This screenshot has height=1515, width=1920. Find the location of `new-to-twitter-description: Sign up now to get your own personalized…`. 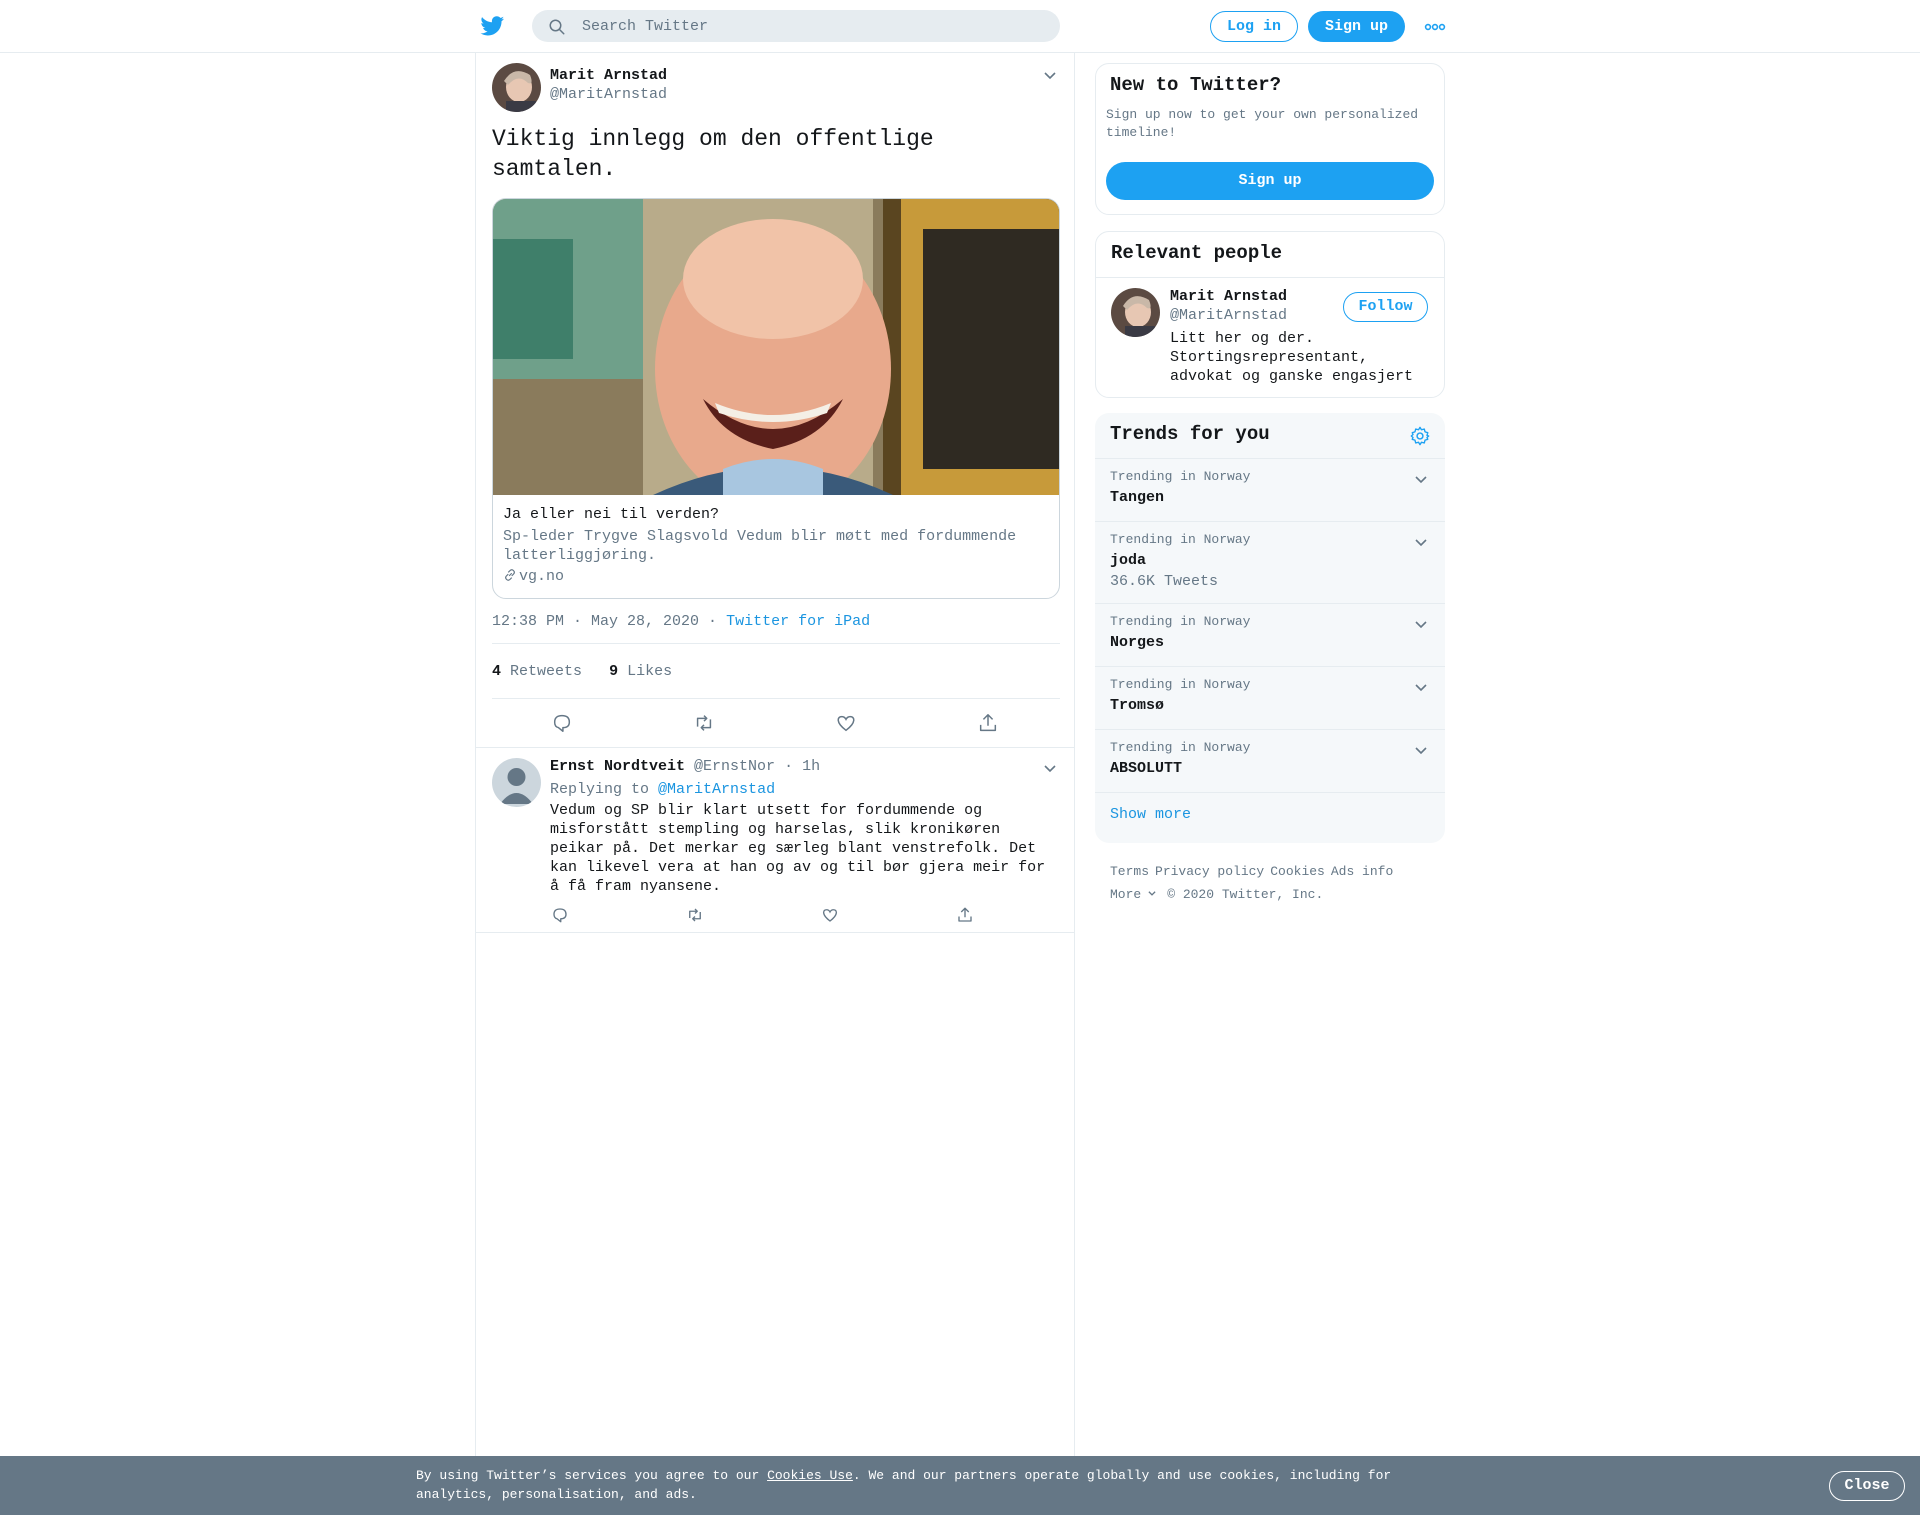

new-to-twitter-description: Sign up now to get your own personalized… is located at coordinates (1262, 123).